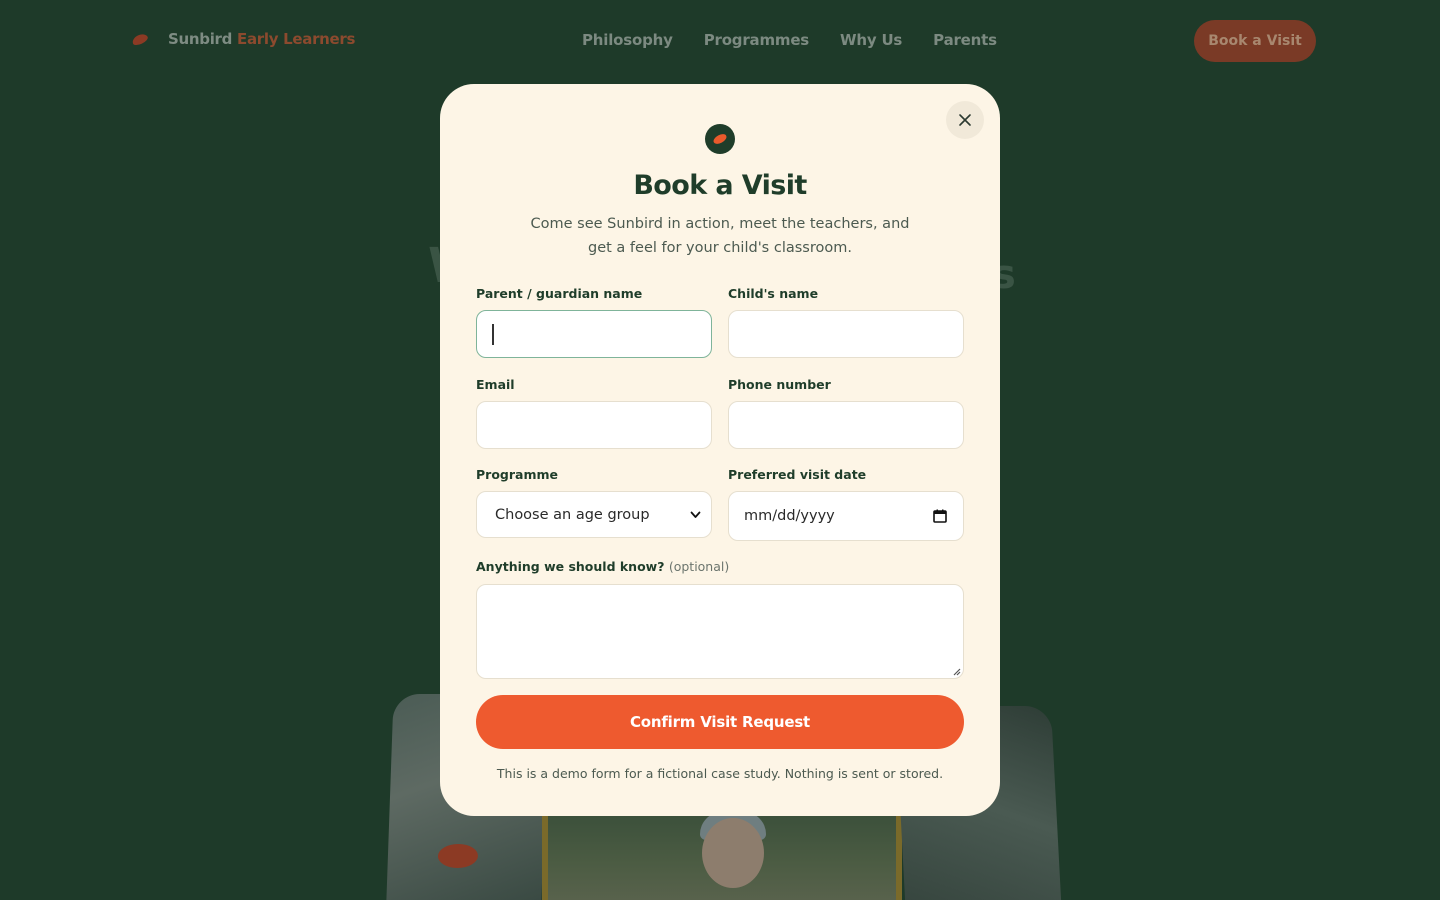 The image size is (1440, 900). What do you see at coordinates (846, 425) in the screenshot?
I see `phone-input` at bounding box center [846, 425].